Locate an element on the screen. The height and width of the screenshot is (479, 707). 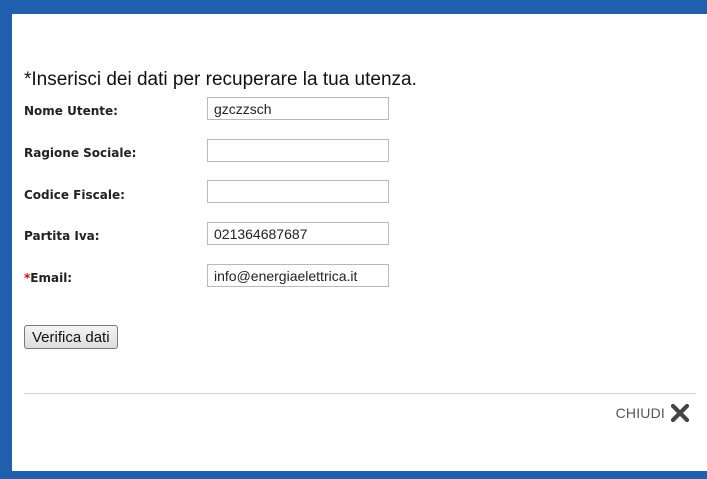
username-input is located at coordinates (298, 108).